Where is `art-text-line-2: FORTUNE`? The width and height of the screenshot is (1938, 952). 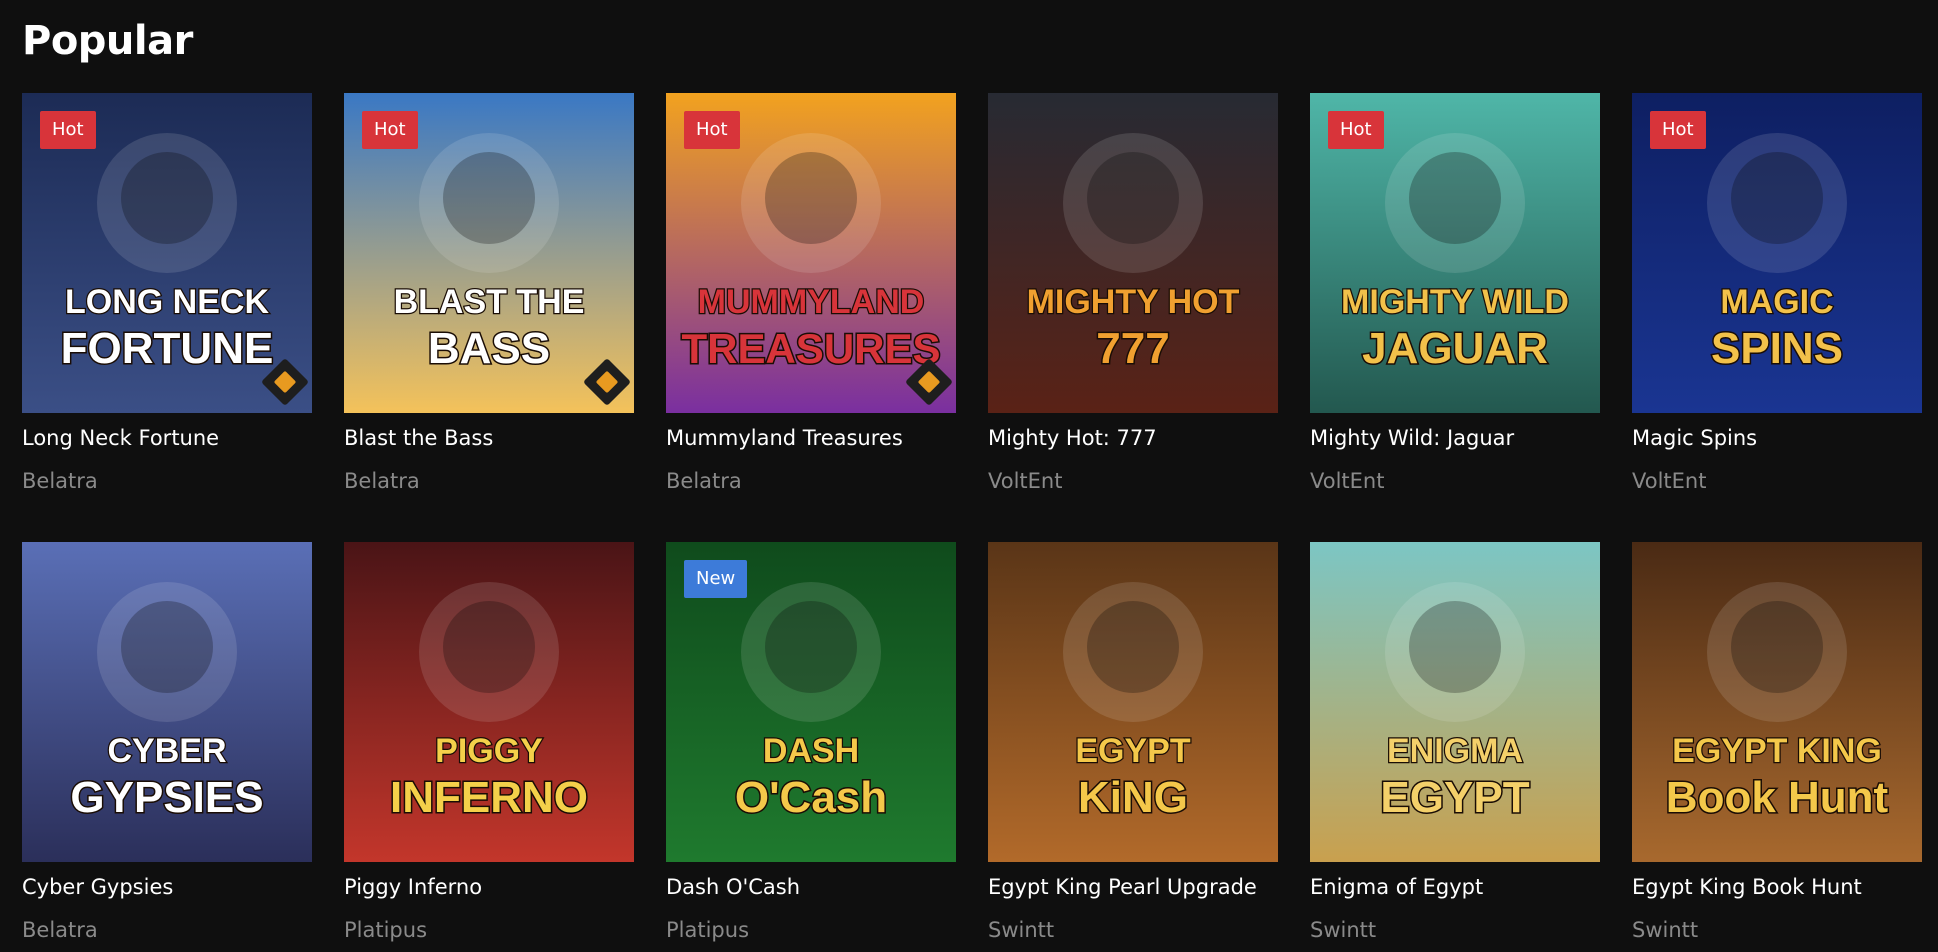
art-text-line-2: FORTUNE is located at coordinates (167, 348).